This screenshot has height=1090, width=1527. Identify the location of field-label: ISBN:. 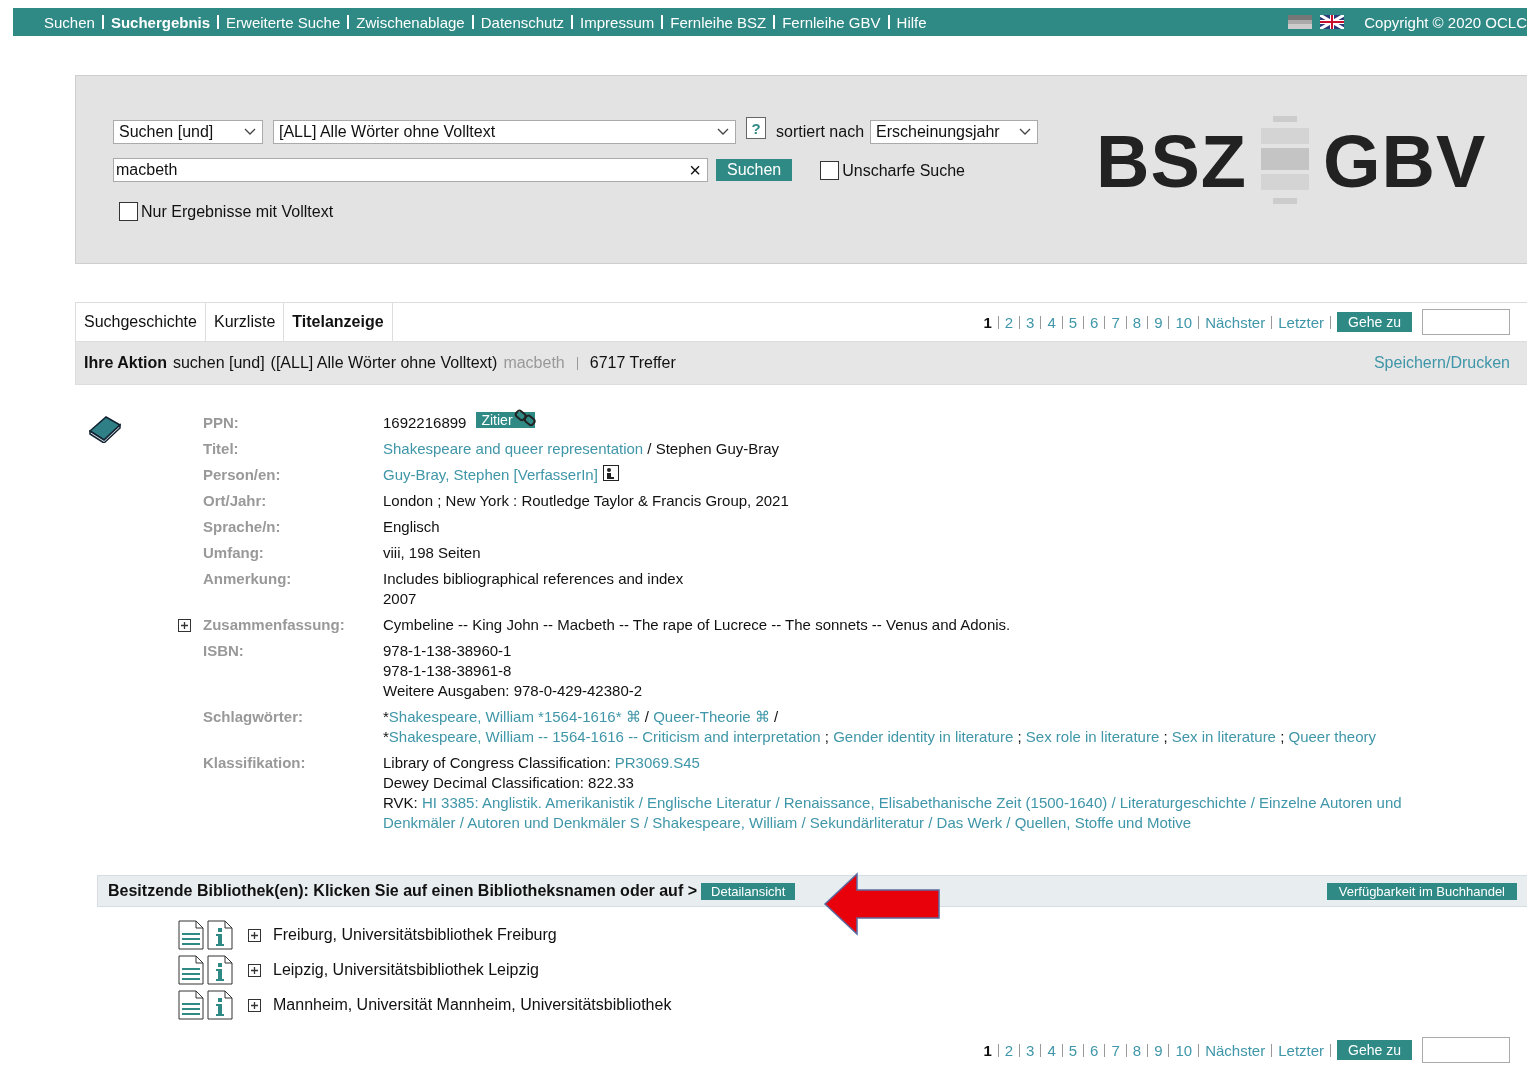
(223, 651).